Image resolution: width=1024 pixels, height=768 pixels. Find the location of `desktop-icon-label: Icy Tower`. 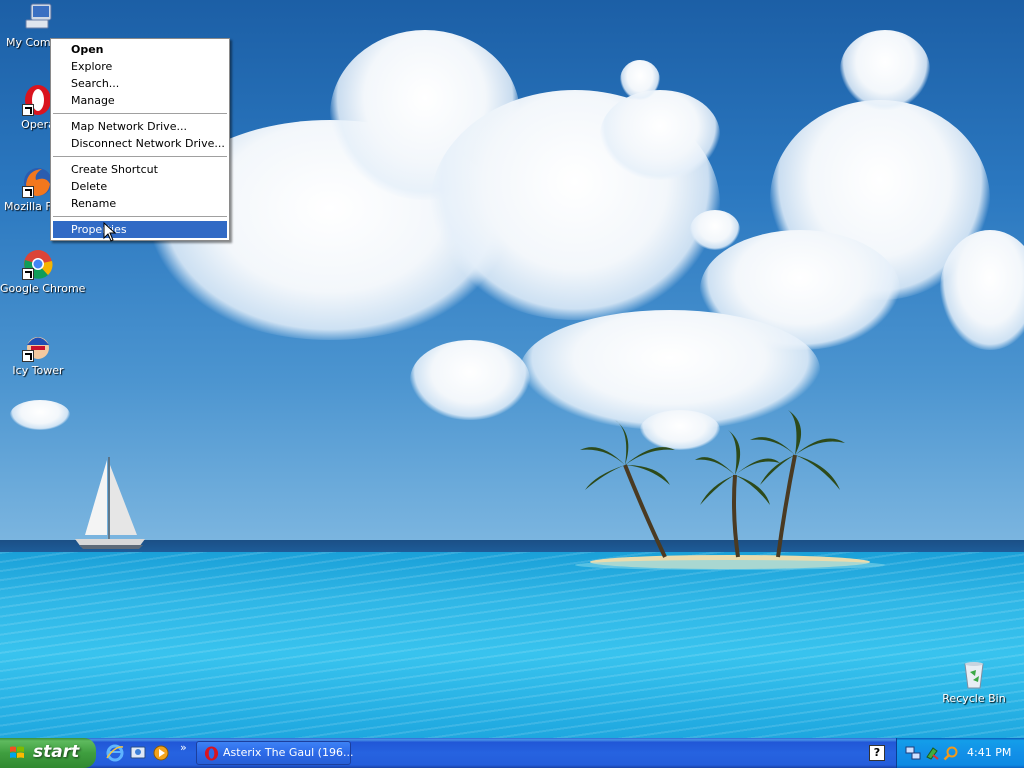

desktop-icon-label: Icy Tower is located at coordinates (38, 370).